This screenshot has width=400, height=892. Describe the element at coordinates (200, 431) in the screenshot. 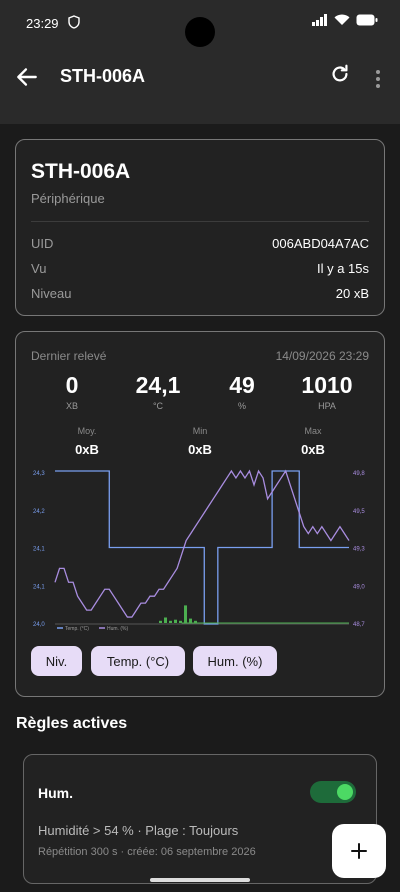

I see `stat-label: Min` at that location.